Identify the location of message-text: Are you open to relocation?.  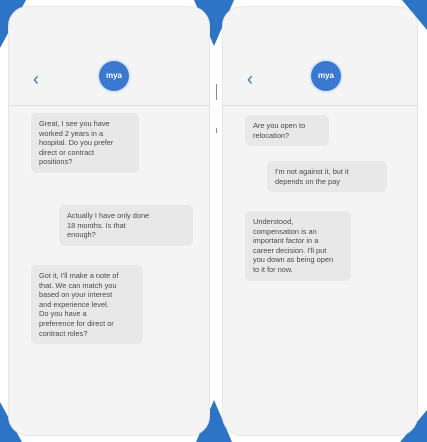
(279, 130).